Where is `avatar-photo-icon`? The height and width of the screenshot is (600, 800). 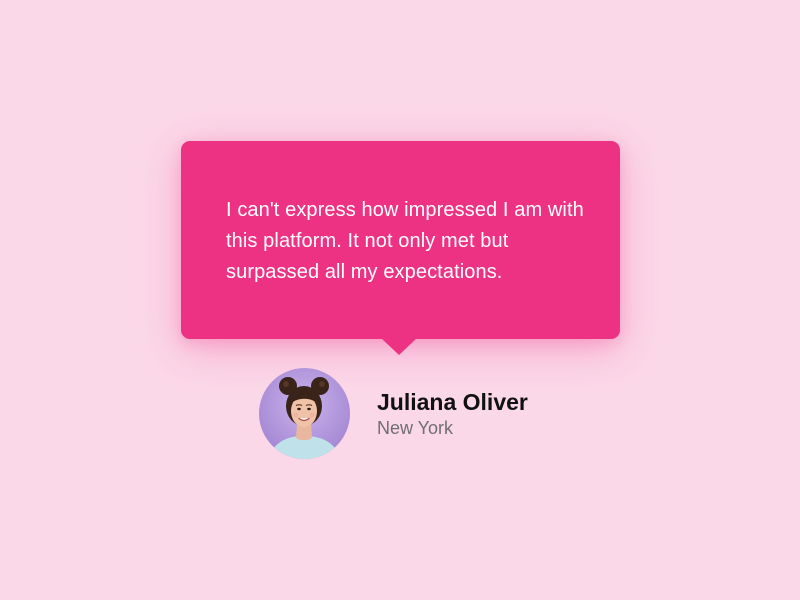
avatar-photo-icon is located at coordinates (304, 413).